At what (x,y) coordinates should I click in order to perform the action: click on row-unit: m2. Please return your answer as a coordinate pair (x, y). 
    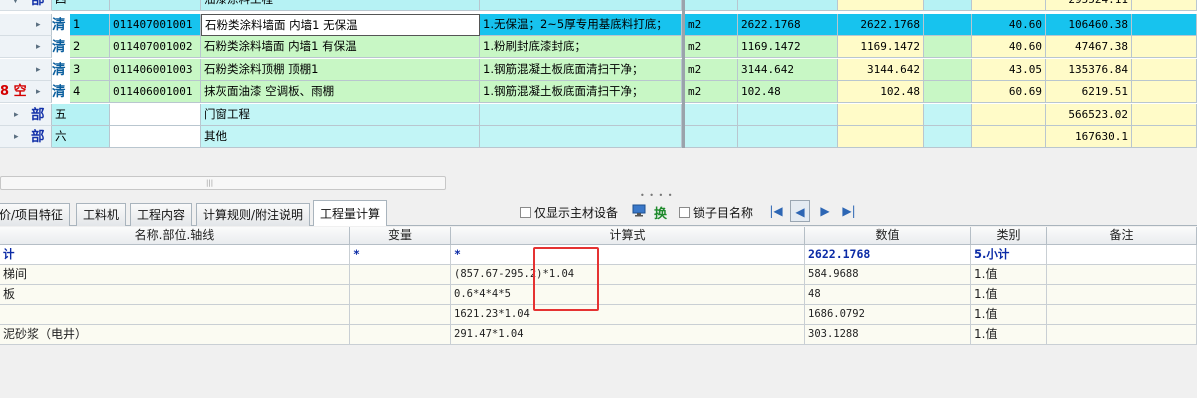
    Looking at the image, I should click on (711, 47).